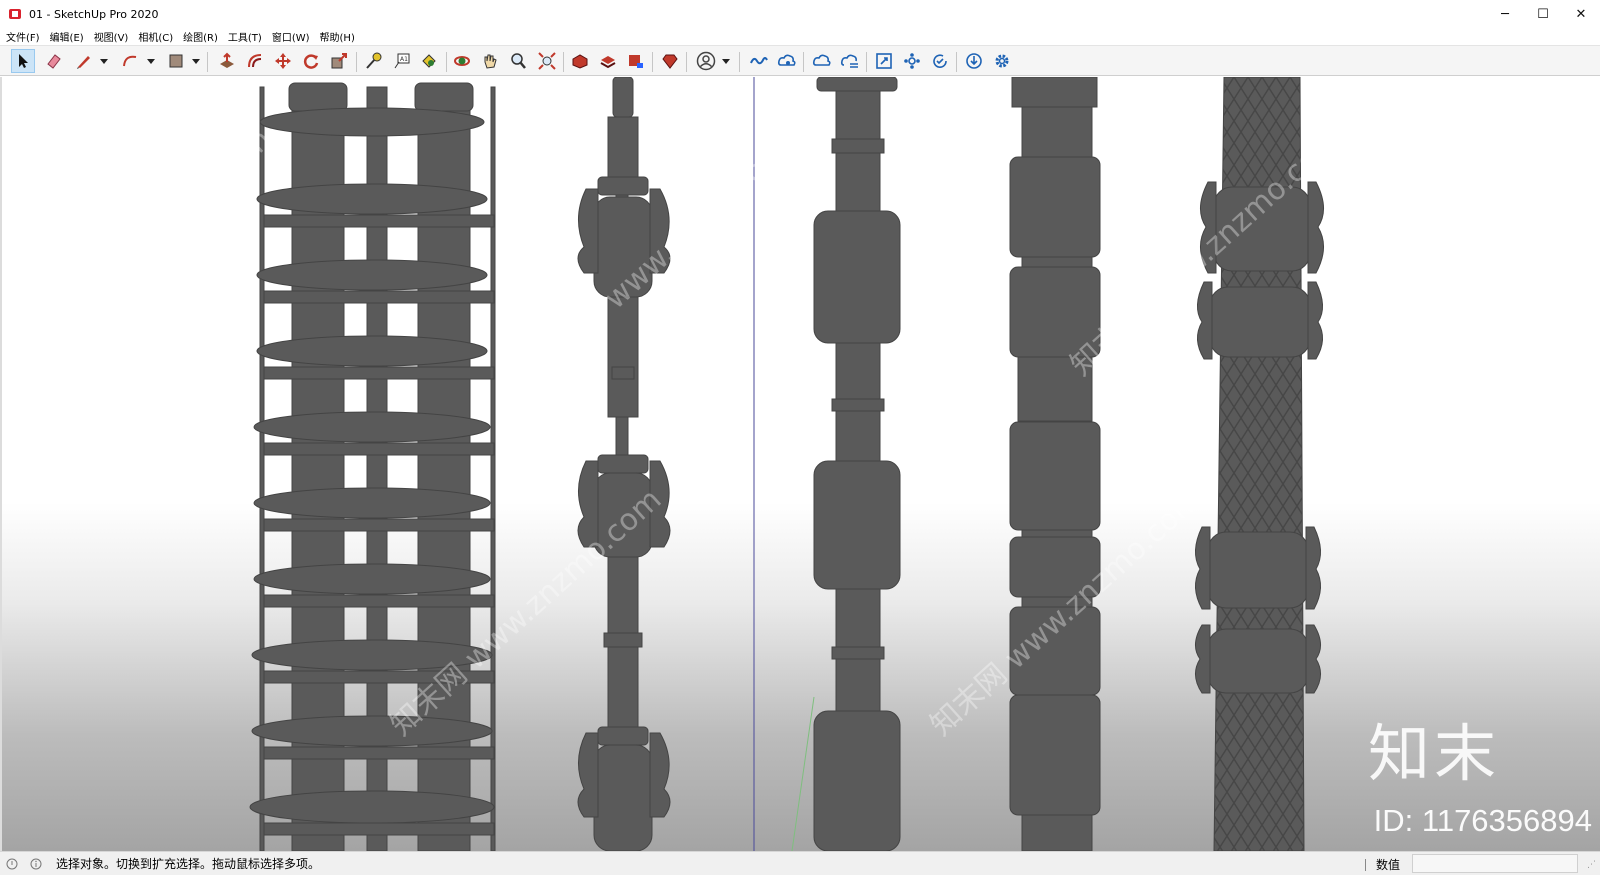 Image resolution: width=1600 pixels, height=875 pixels. I want to click on zoom-extents-tool-icon, so click(547, 61).